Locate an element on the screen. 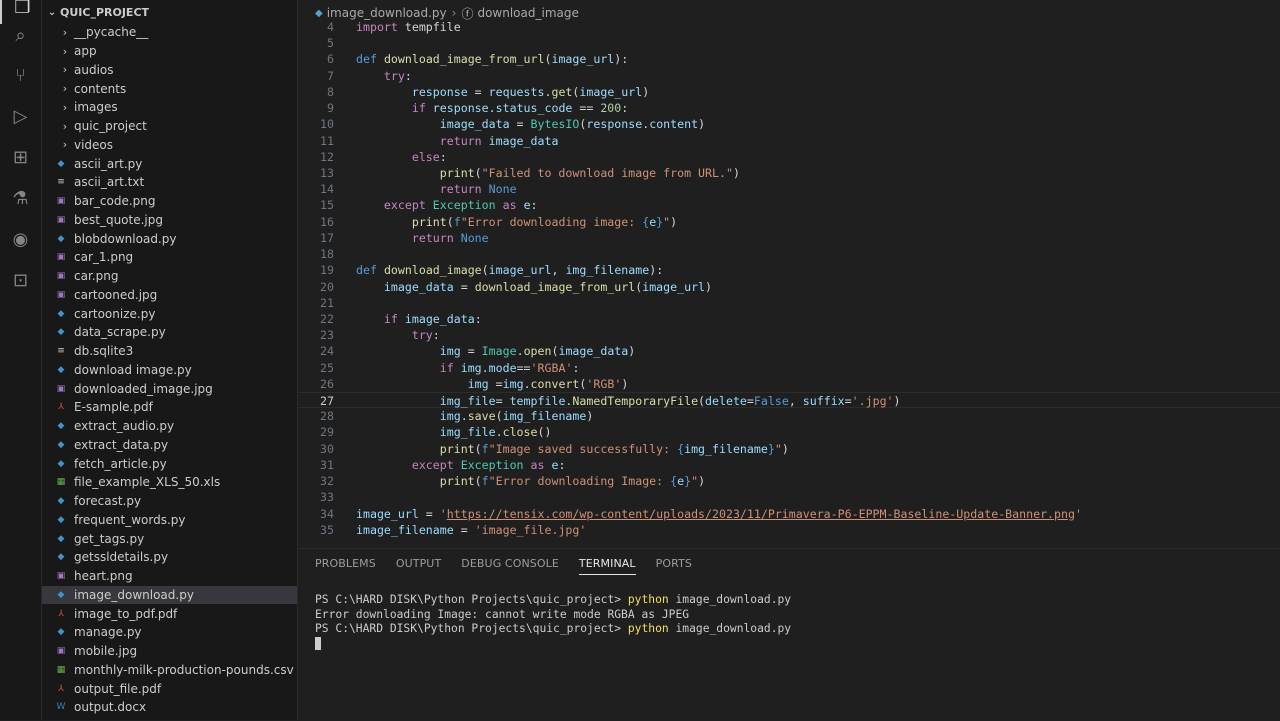 The width and height of the screenshot is (1280, 721). tree-file: ◆ manage.py is located at coordinates (169, 632).